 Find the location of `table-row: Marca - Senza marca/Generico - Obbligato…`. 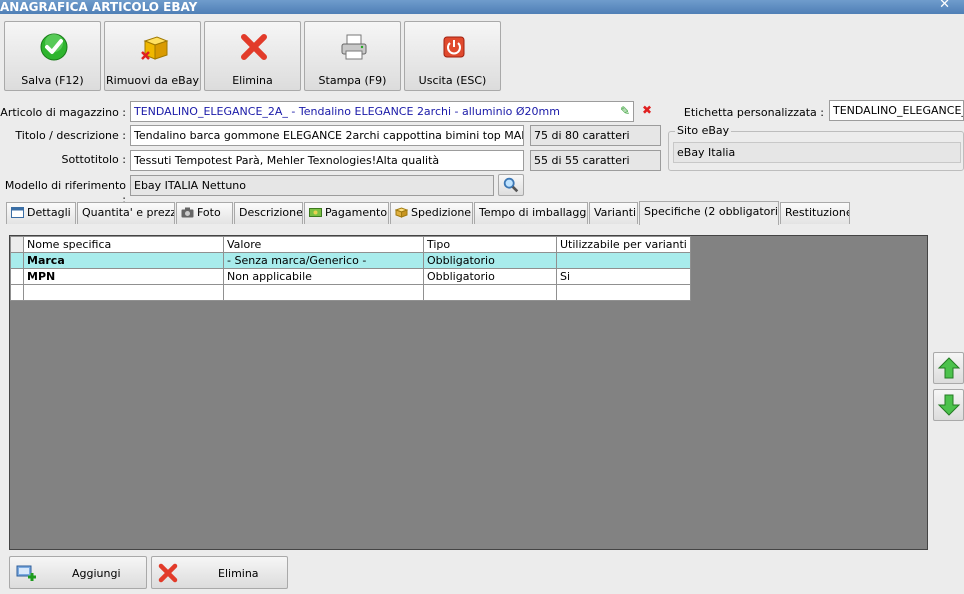

table-row: Marca - Senza marca/Generico - Obbligato… is located at coordinates (350, 260).